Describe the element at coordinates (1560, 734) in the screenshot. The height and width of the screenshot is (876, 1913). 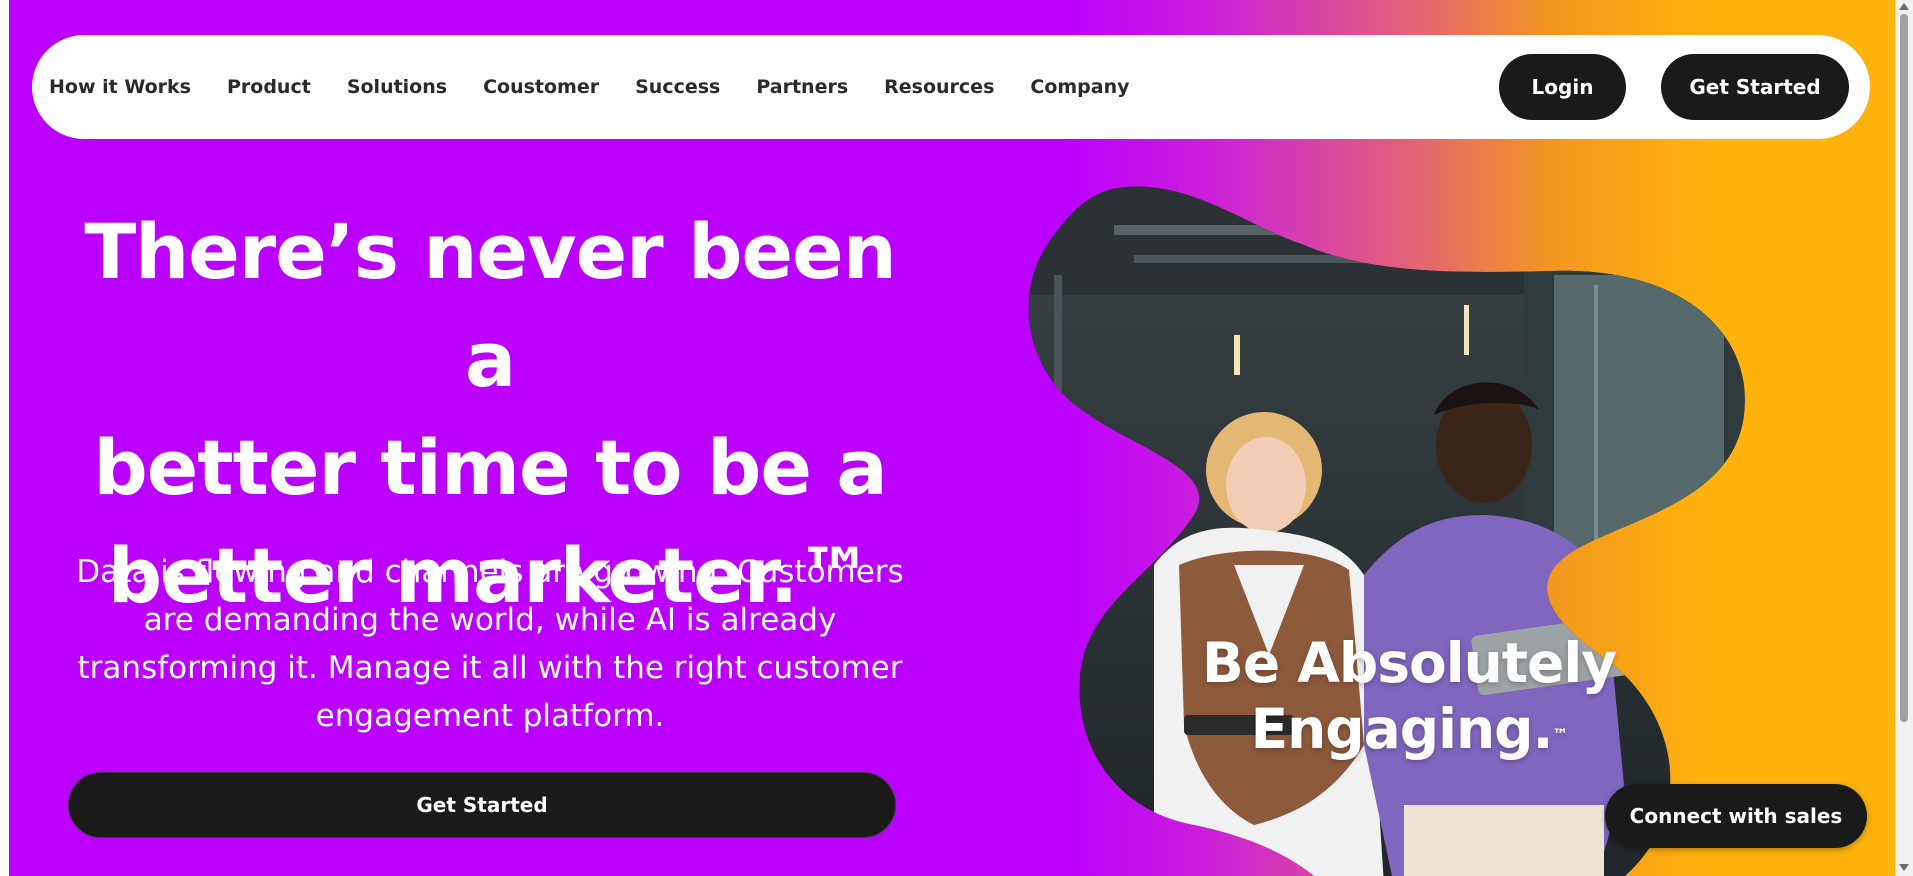
I see `overlay-trademark: ™` at that location.